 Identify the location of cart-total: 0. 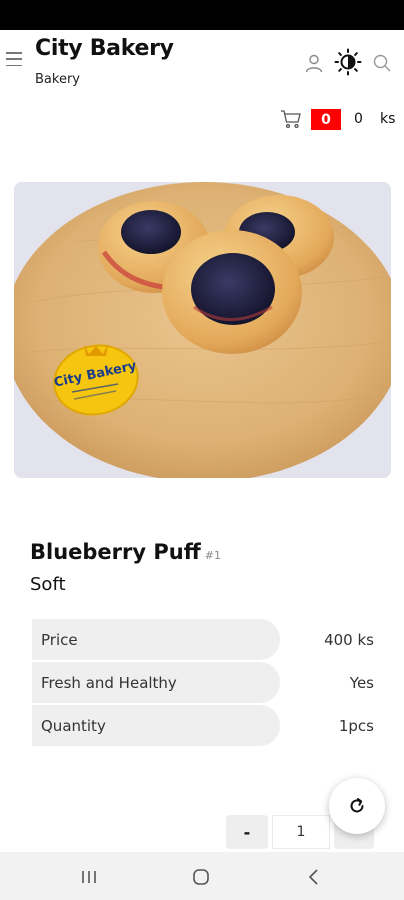
(358, 119).